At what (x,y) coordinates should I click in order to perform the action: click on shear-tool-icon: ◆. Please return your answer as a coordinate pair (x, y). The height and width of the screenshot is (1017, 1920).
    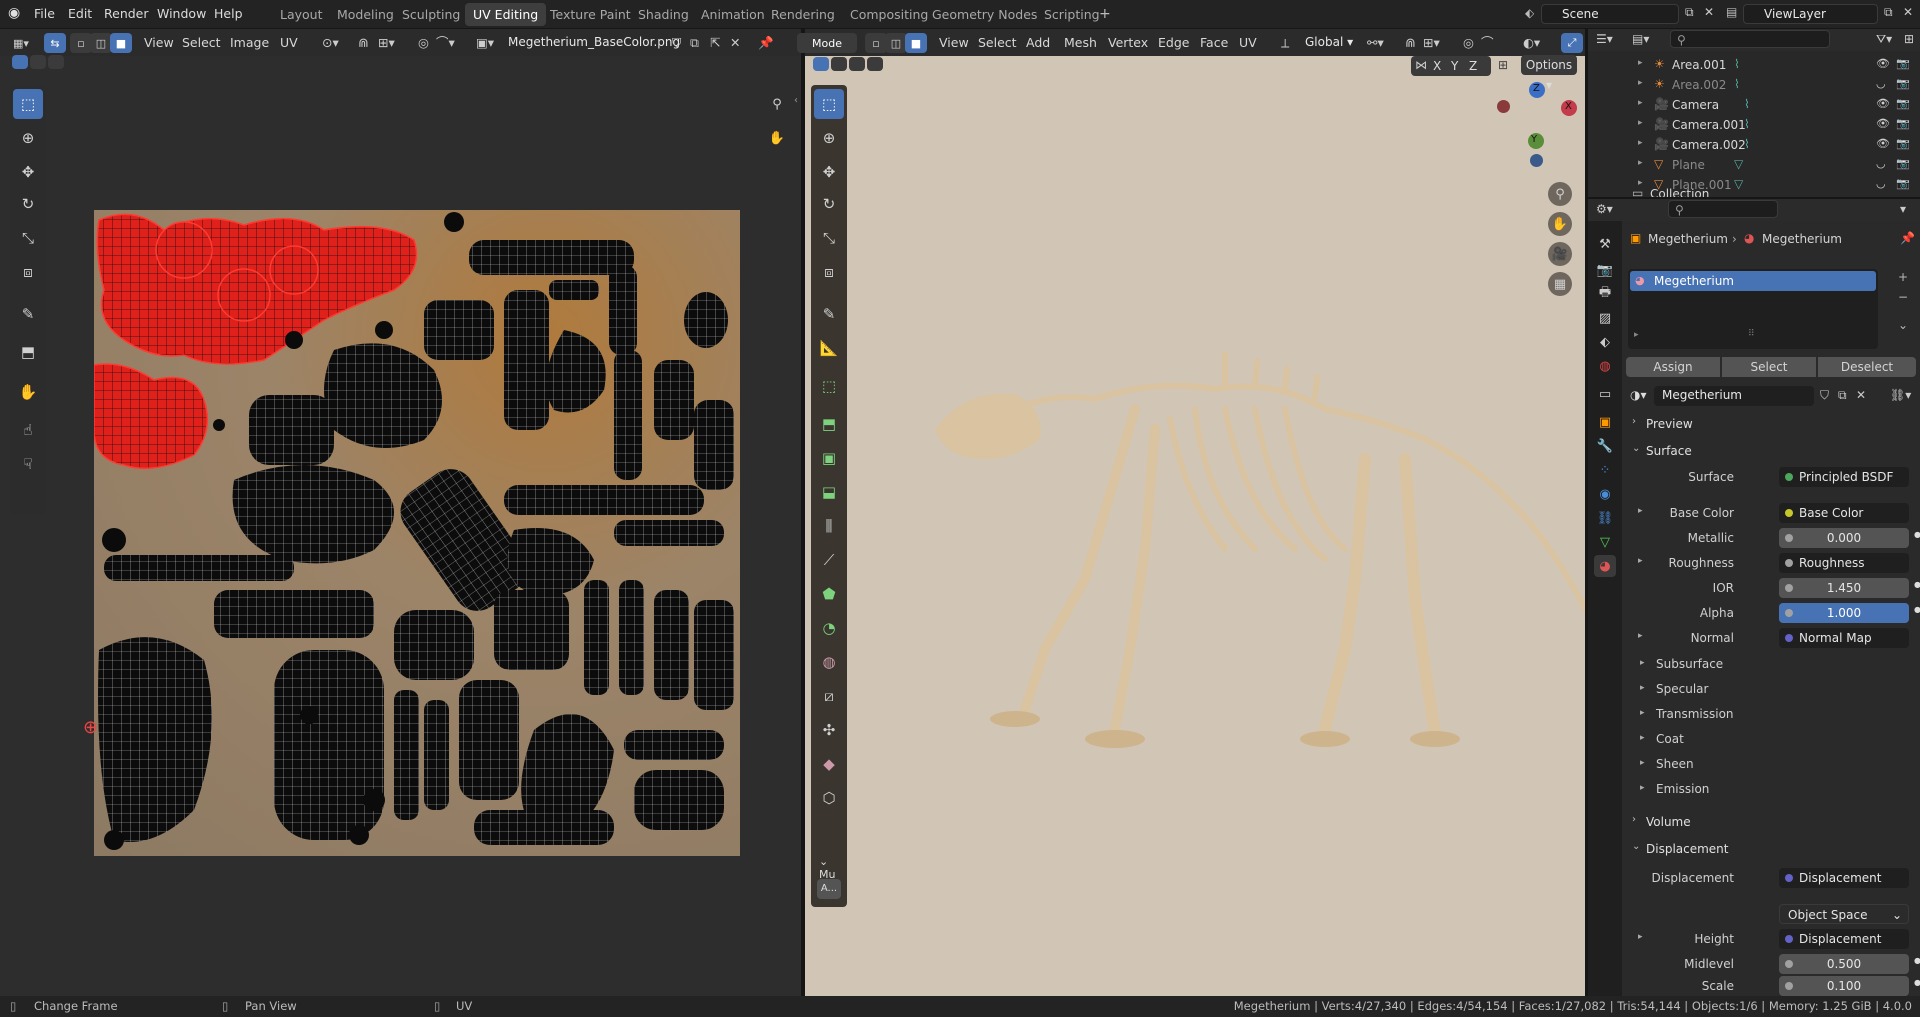
    Looking at the image, I should click on (829, 764).